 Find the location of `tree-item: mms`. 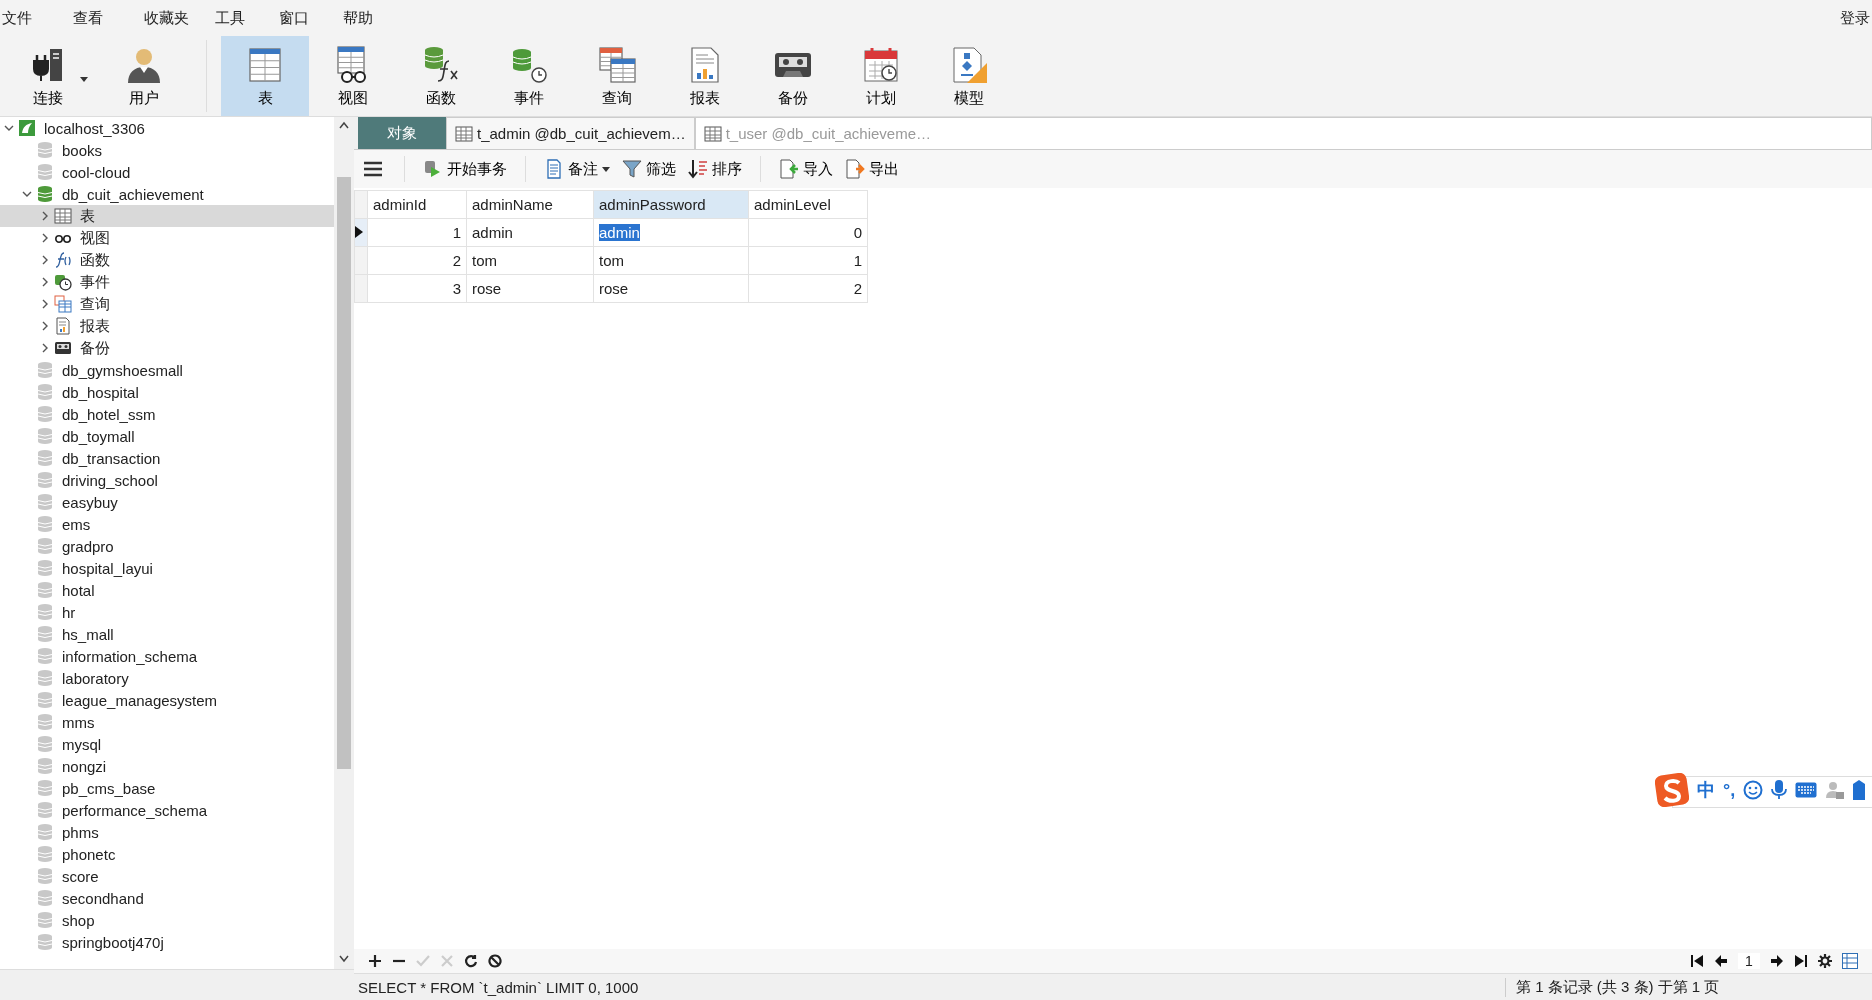

tree-item: mms is located at coordinates (167, 722).